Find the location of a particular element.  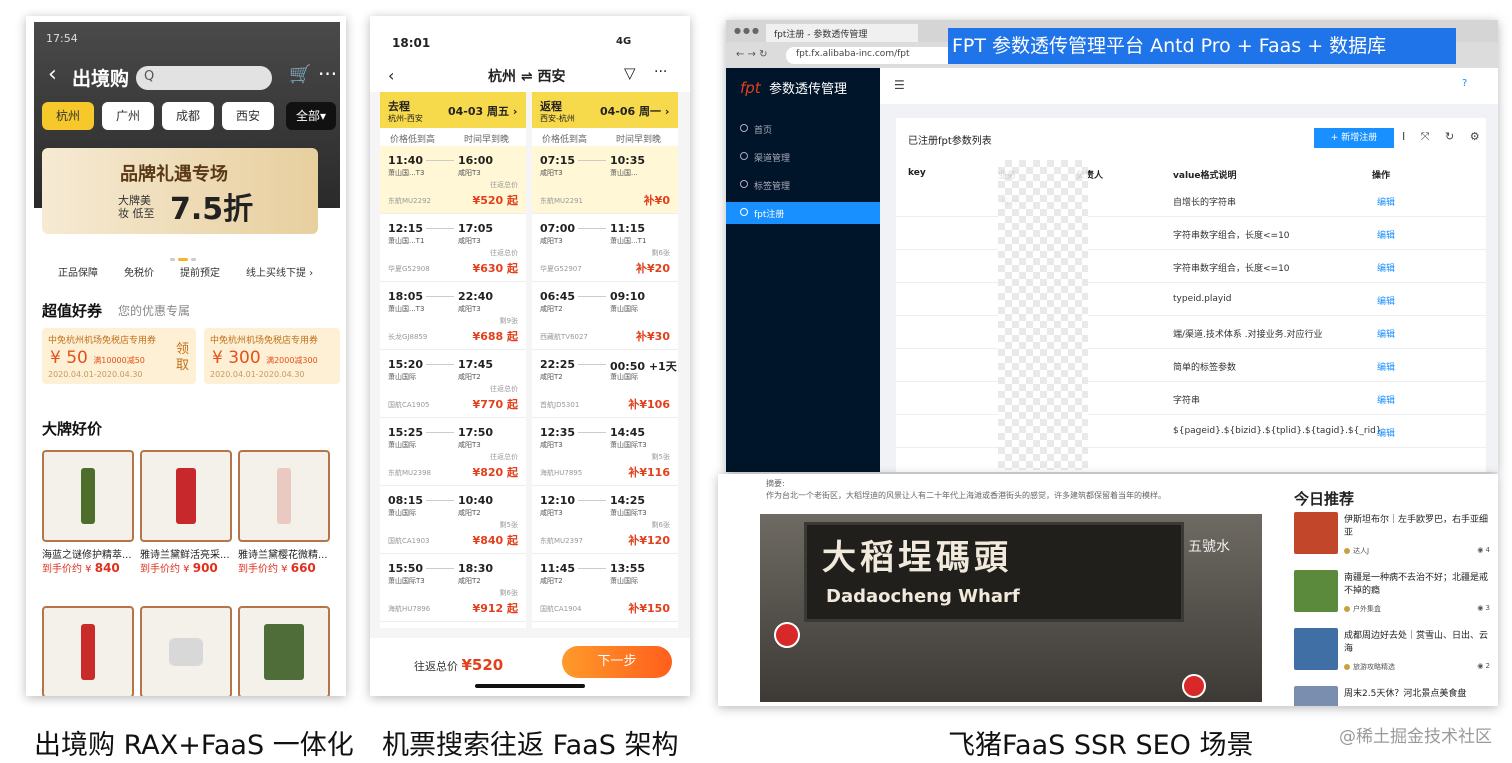

guarantee-pickup: 线上买线下提 › is located at coordinates (279, 271).